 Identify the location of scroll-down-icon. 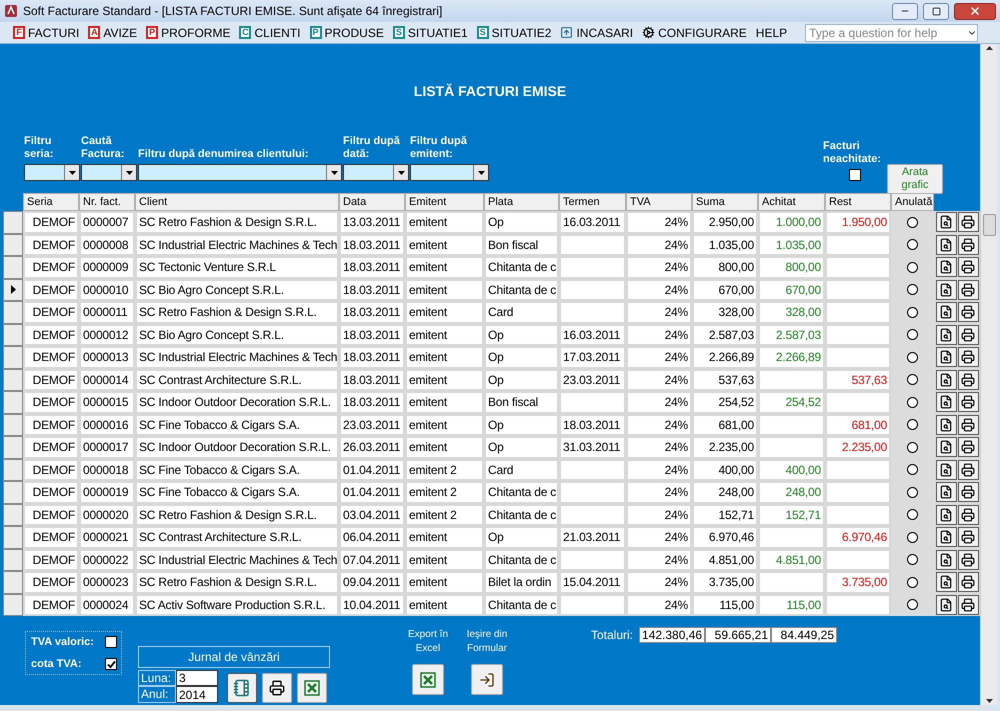
(989, 701).